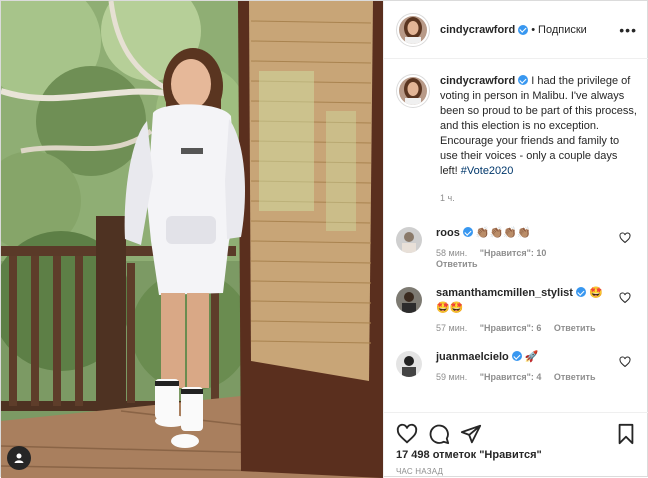  Describe the element at coordinates (451, 253) in the screenshot. I see `comment-time: 58 мин.` at that location.